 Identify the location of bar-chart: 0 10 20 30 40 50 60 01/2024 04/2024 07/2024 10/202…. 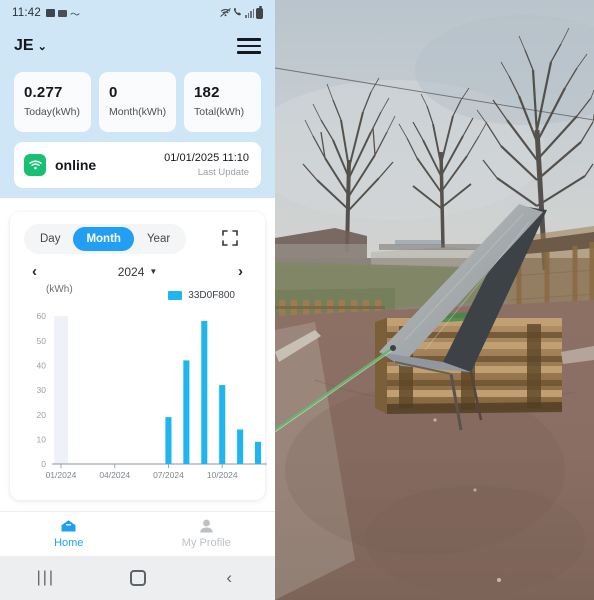
(142, 397).